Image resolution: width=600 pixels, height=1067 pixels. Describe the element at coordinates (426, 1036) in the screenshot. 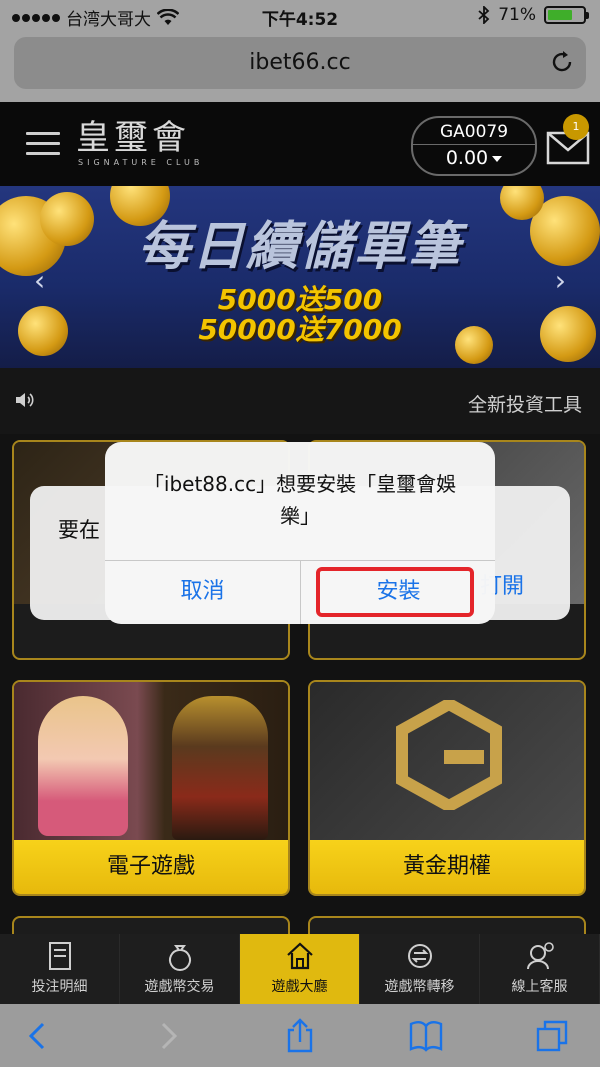

I see `bookmarks-icon` at that location.